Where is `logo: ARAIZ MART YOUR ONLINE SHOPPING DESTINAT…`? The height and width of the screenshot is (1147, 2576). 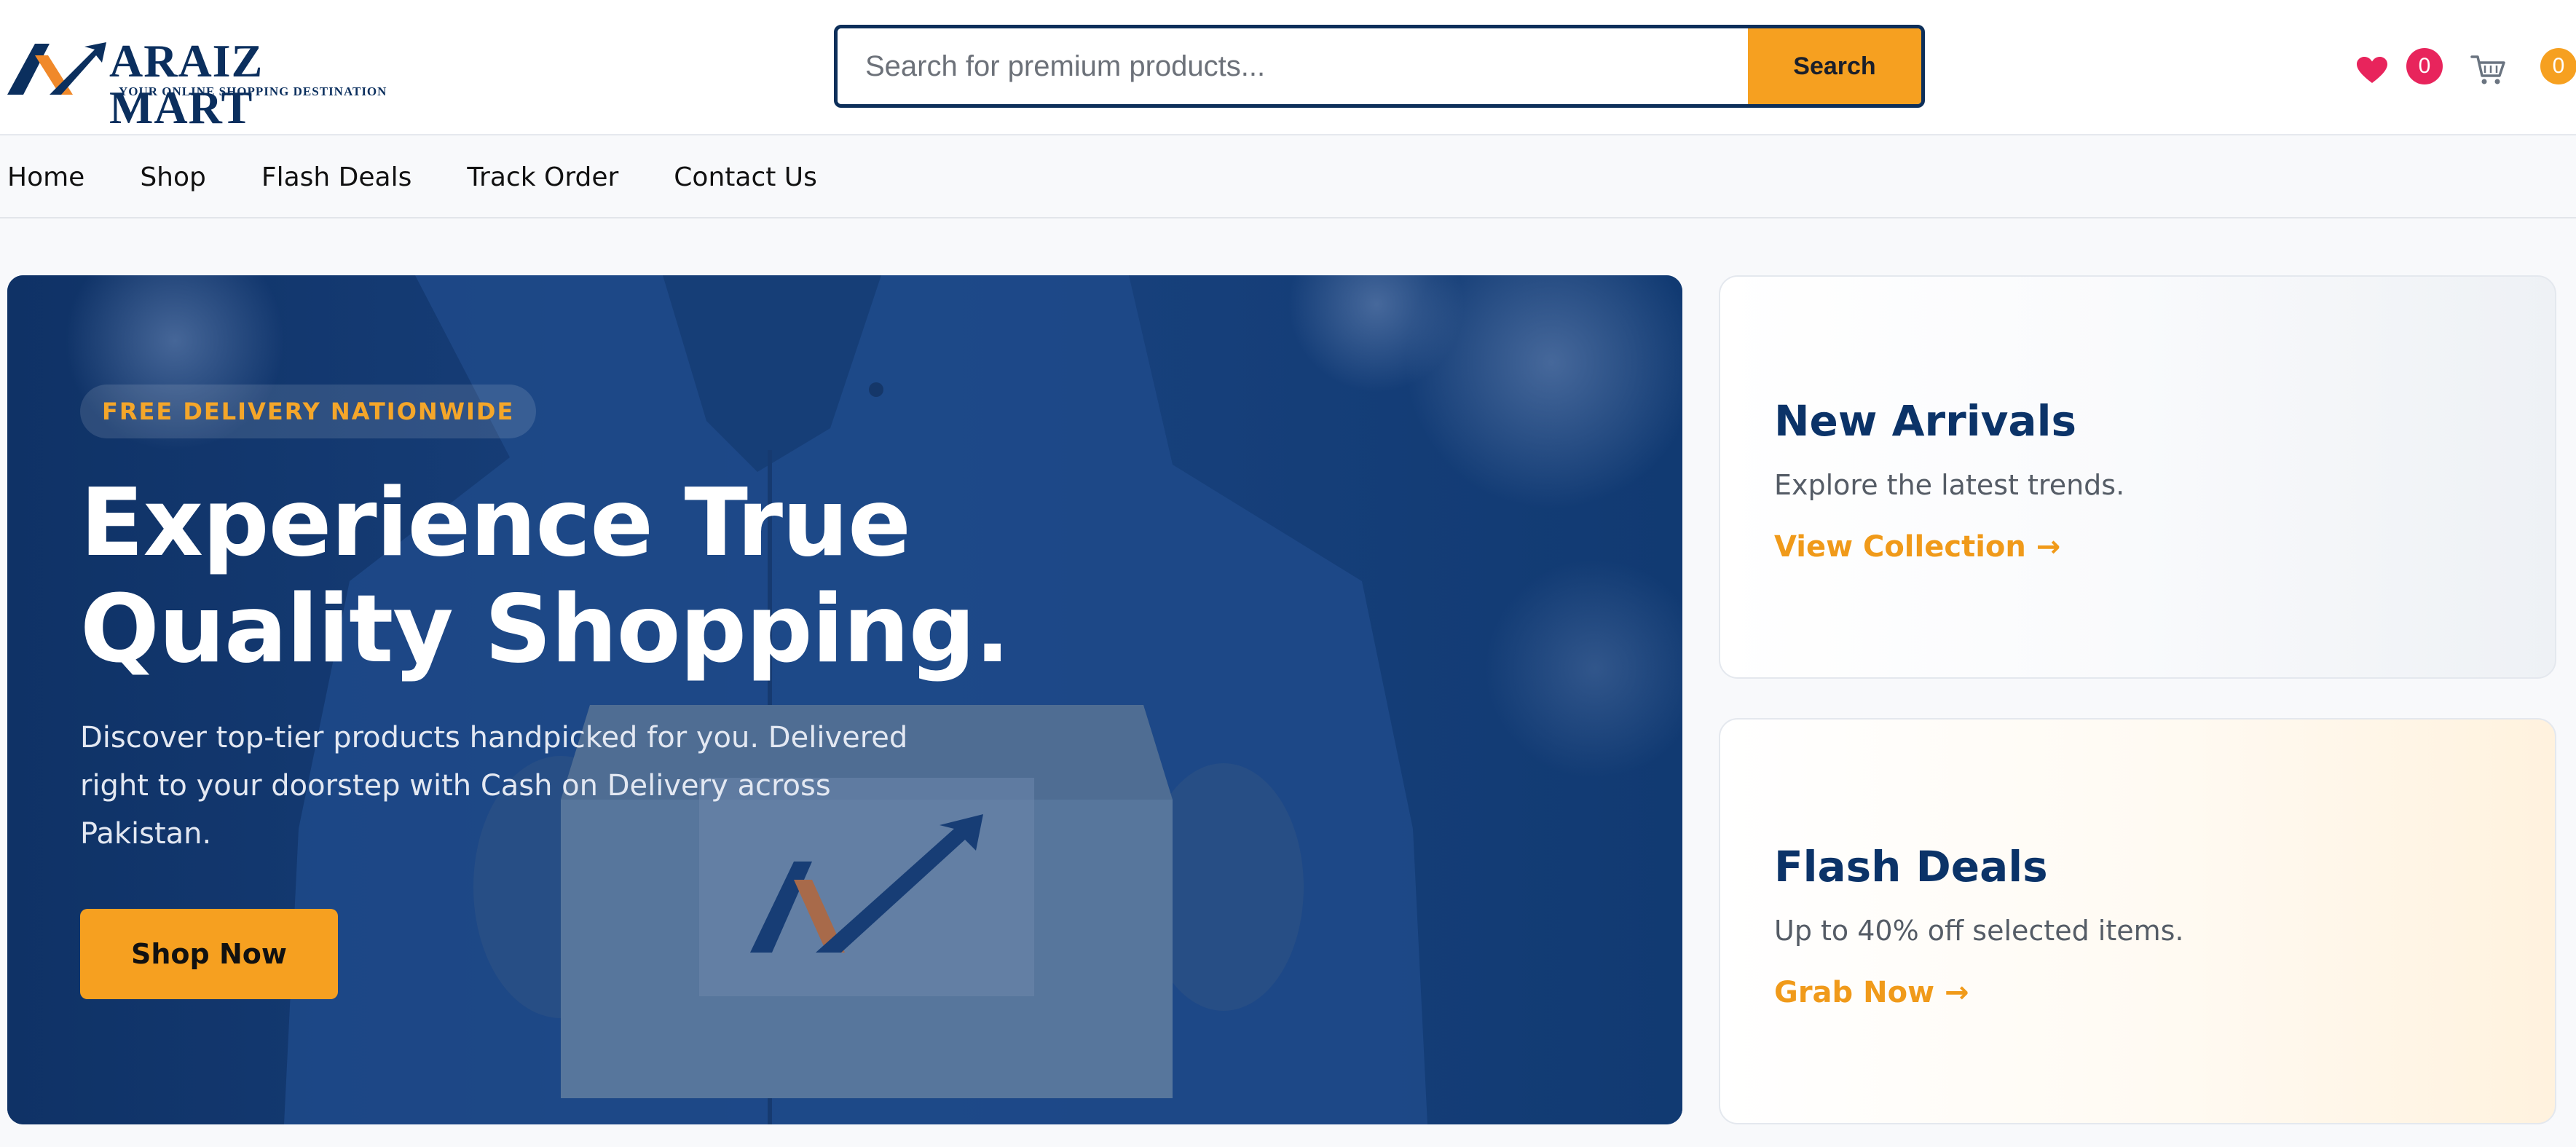 logo: ARAIZ MART YOUR ONLINE SHOPPING DESTINAT… is located at coordinates (210, 84).